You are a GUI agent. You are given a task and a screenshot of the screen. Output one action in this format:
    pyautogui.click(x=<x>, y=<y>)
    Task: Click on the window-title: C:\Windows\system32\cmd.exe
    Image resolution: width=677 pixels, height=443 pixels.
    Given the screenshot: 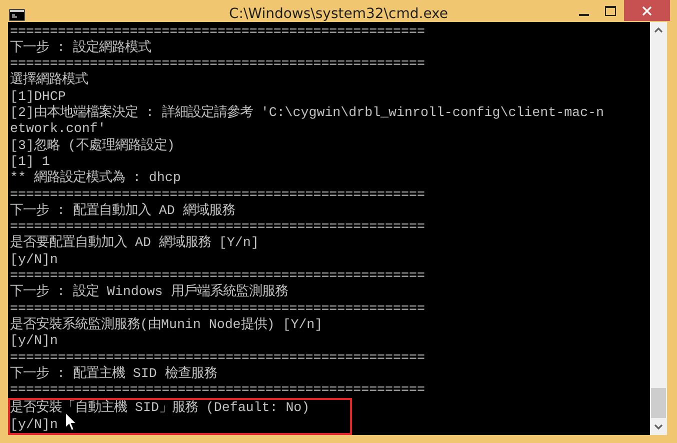 What is the action you would take?
    pyautogui.click(x=338, y=14)
    